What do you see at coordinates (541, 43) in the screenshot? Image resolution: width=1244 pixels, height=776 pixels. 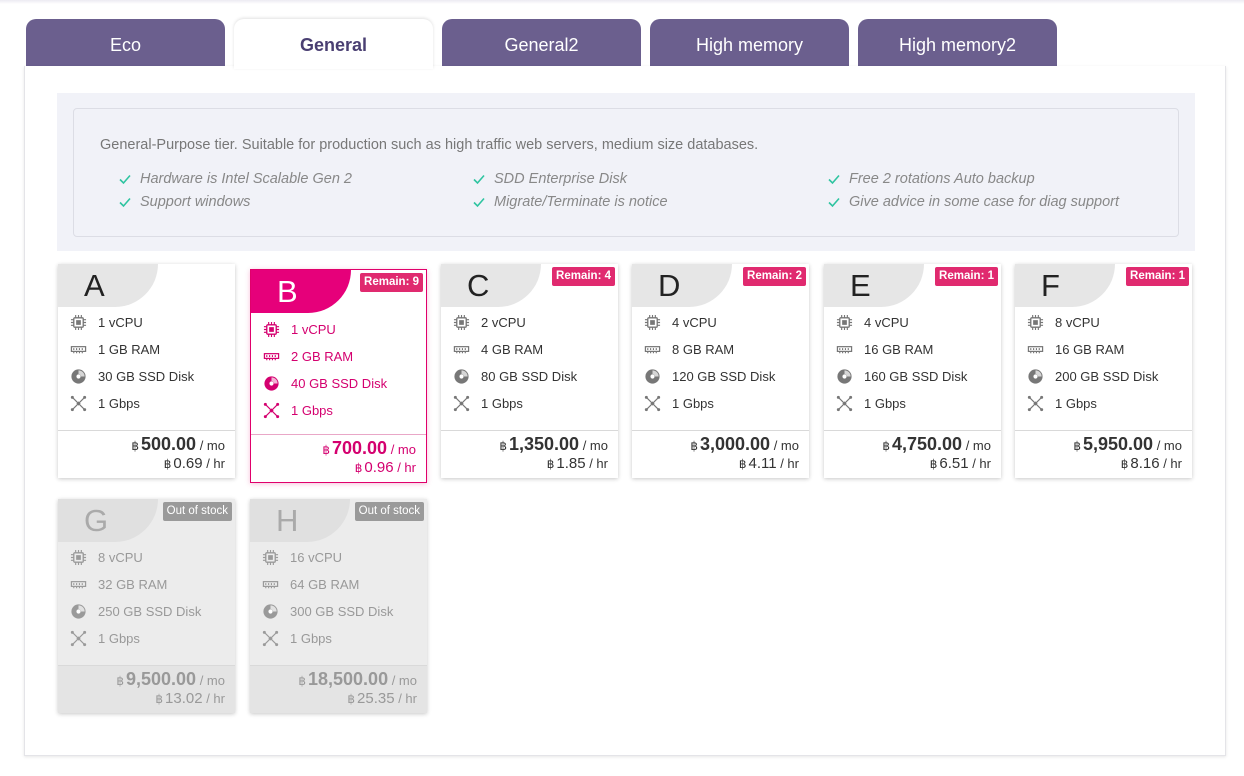 I see `tab-general2: General2` at bounding box center [541, 43].